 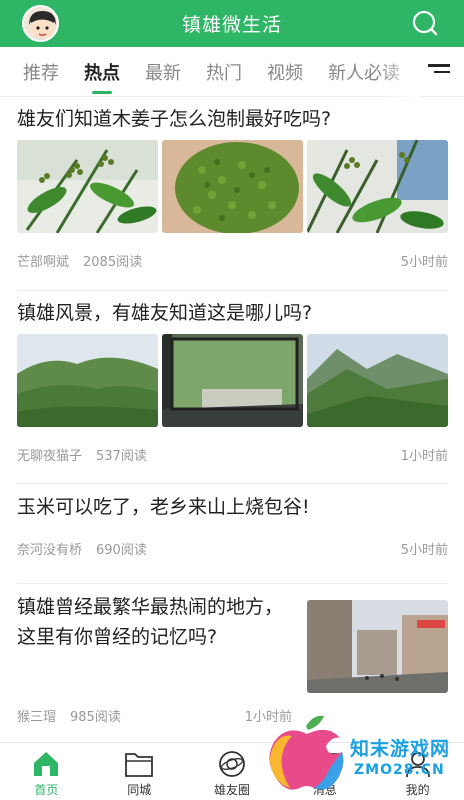 I want to click on app-title: 镇雄微生活, so click(x=231, y=25).